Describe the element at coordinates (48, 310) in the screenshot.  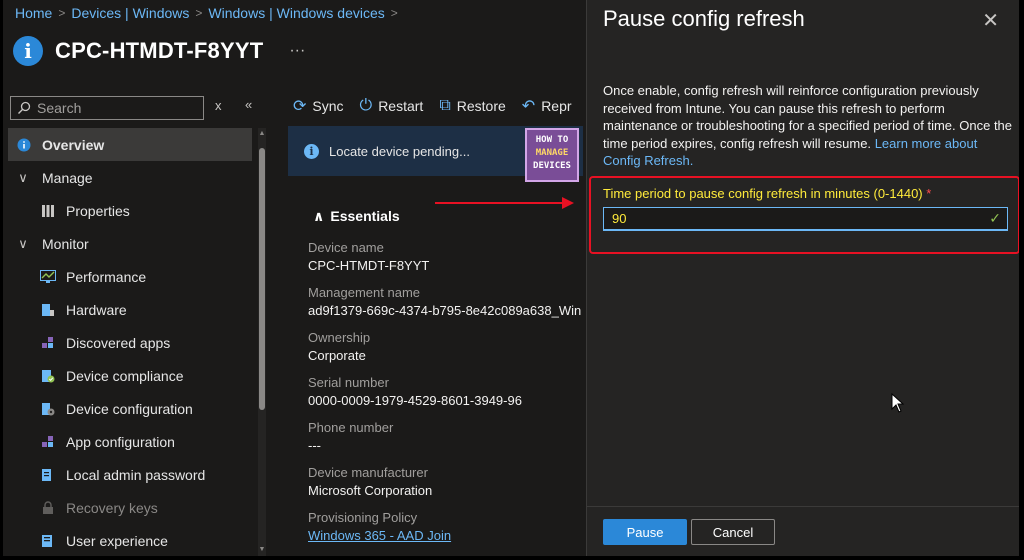
I see `hardware-icon` at that location.